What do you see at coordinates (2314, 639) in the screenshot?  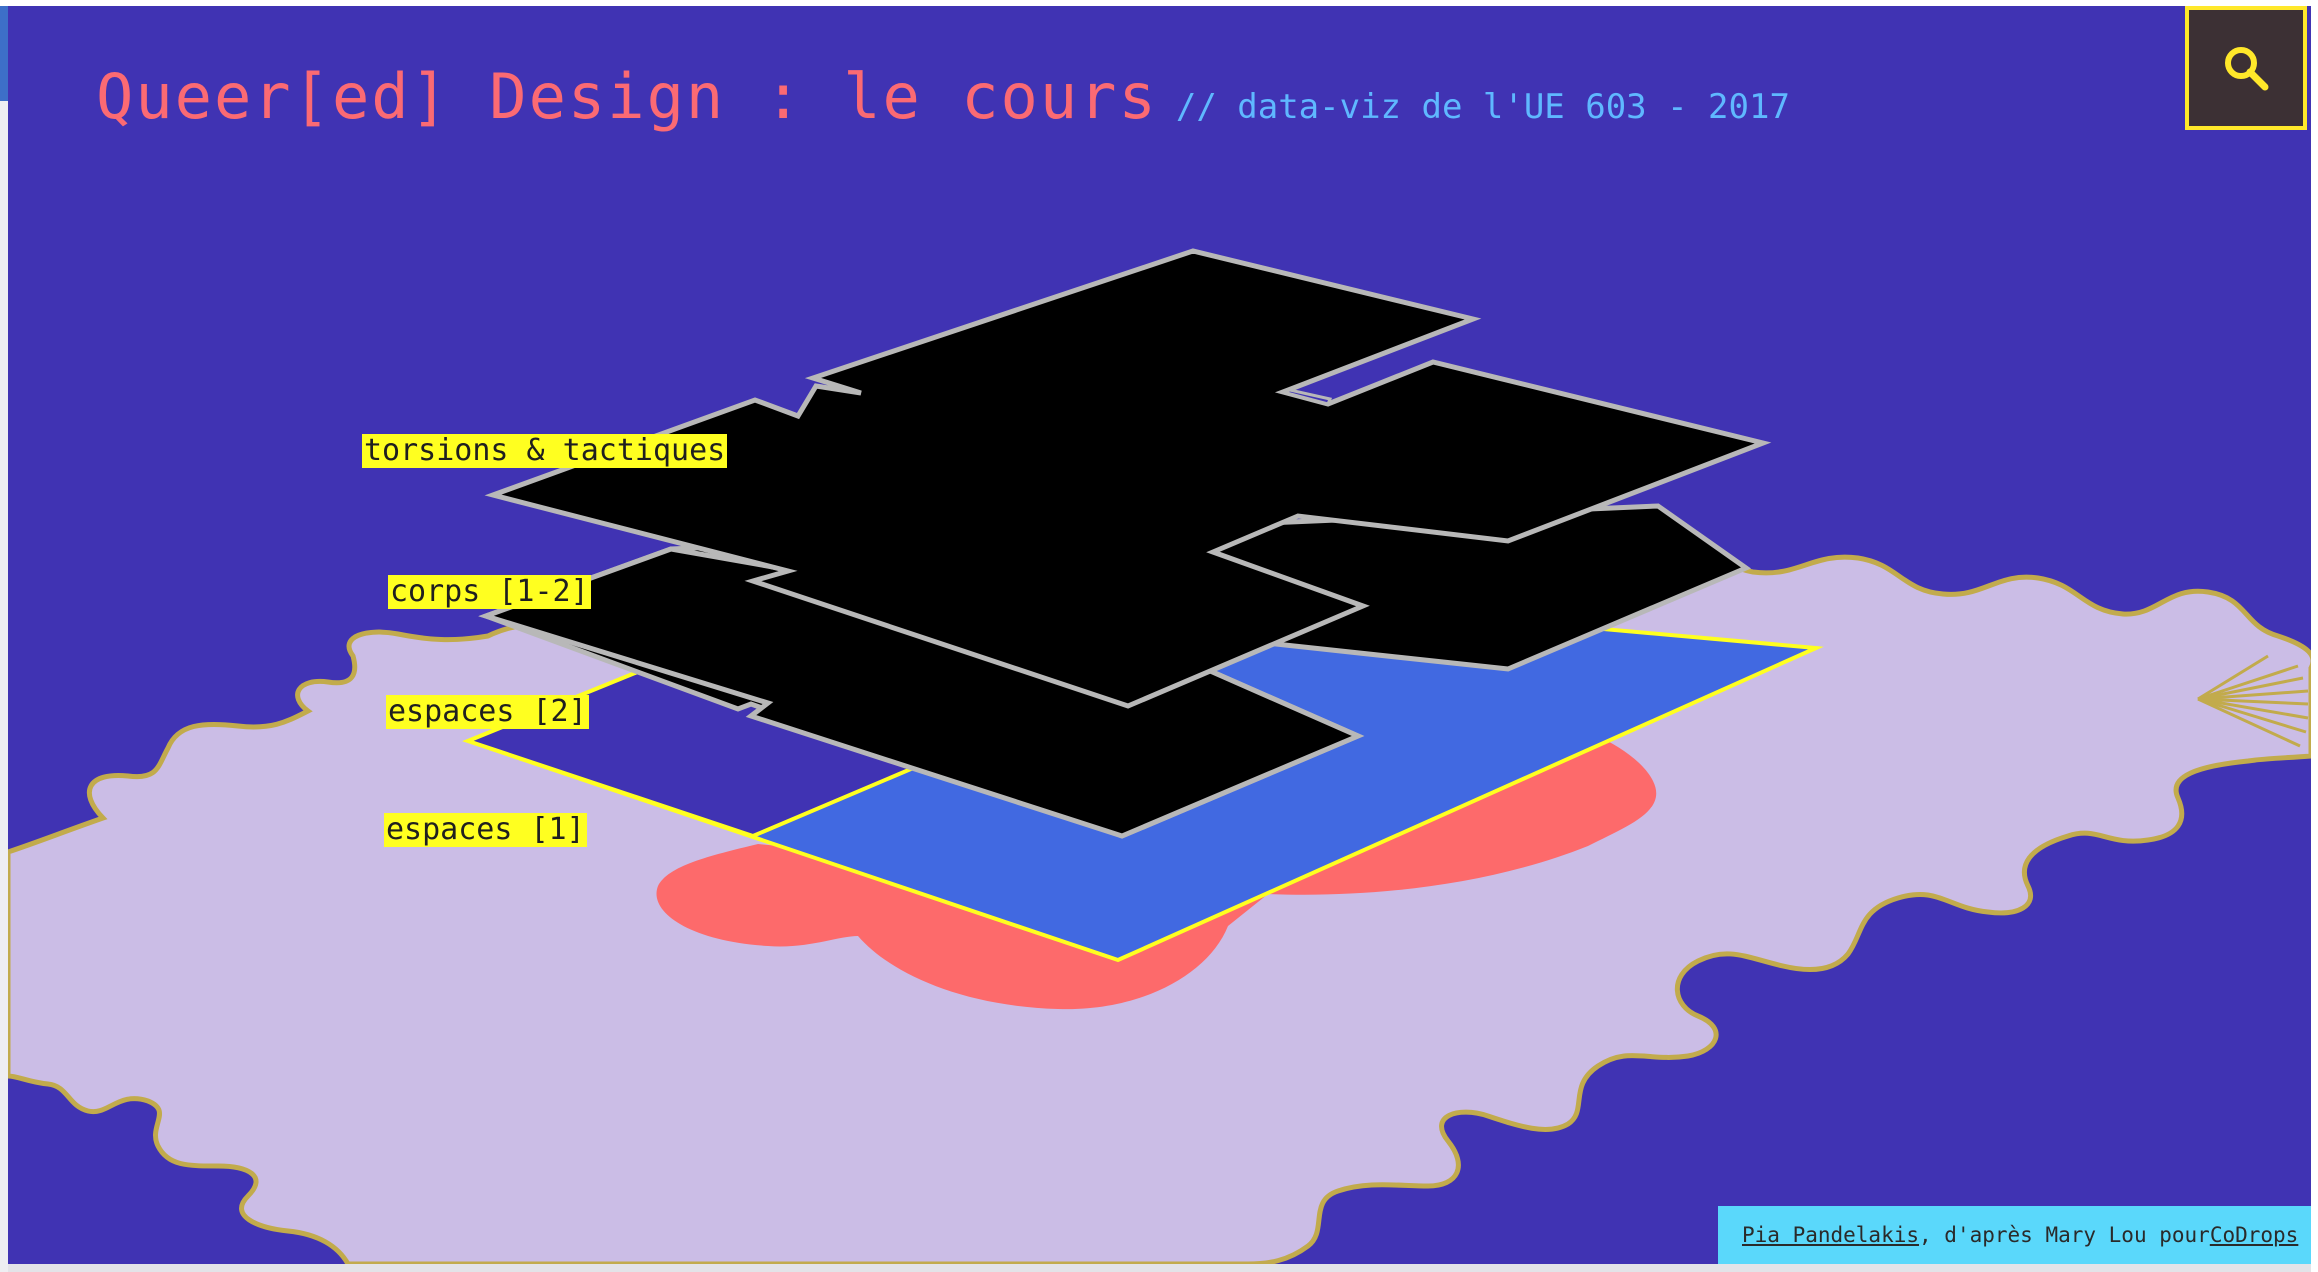 I see `right-window-edge` at bounding box center [2314, 639].